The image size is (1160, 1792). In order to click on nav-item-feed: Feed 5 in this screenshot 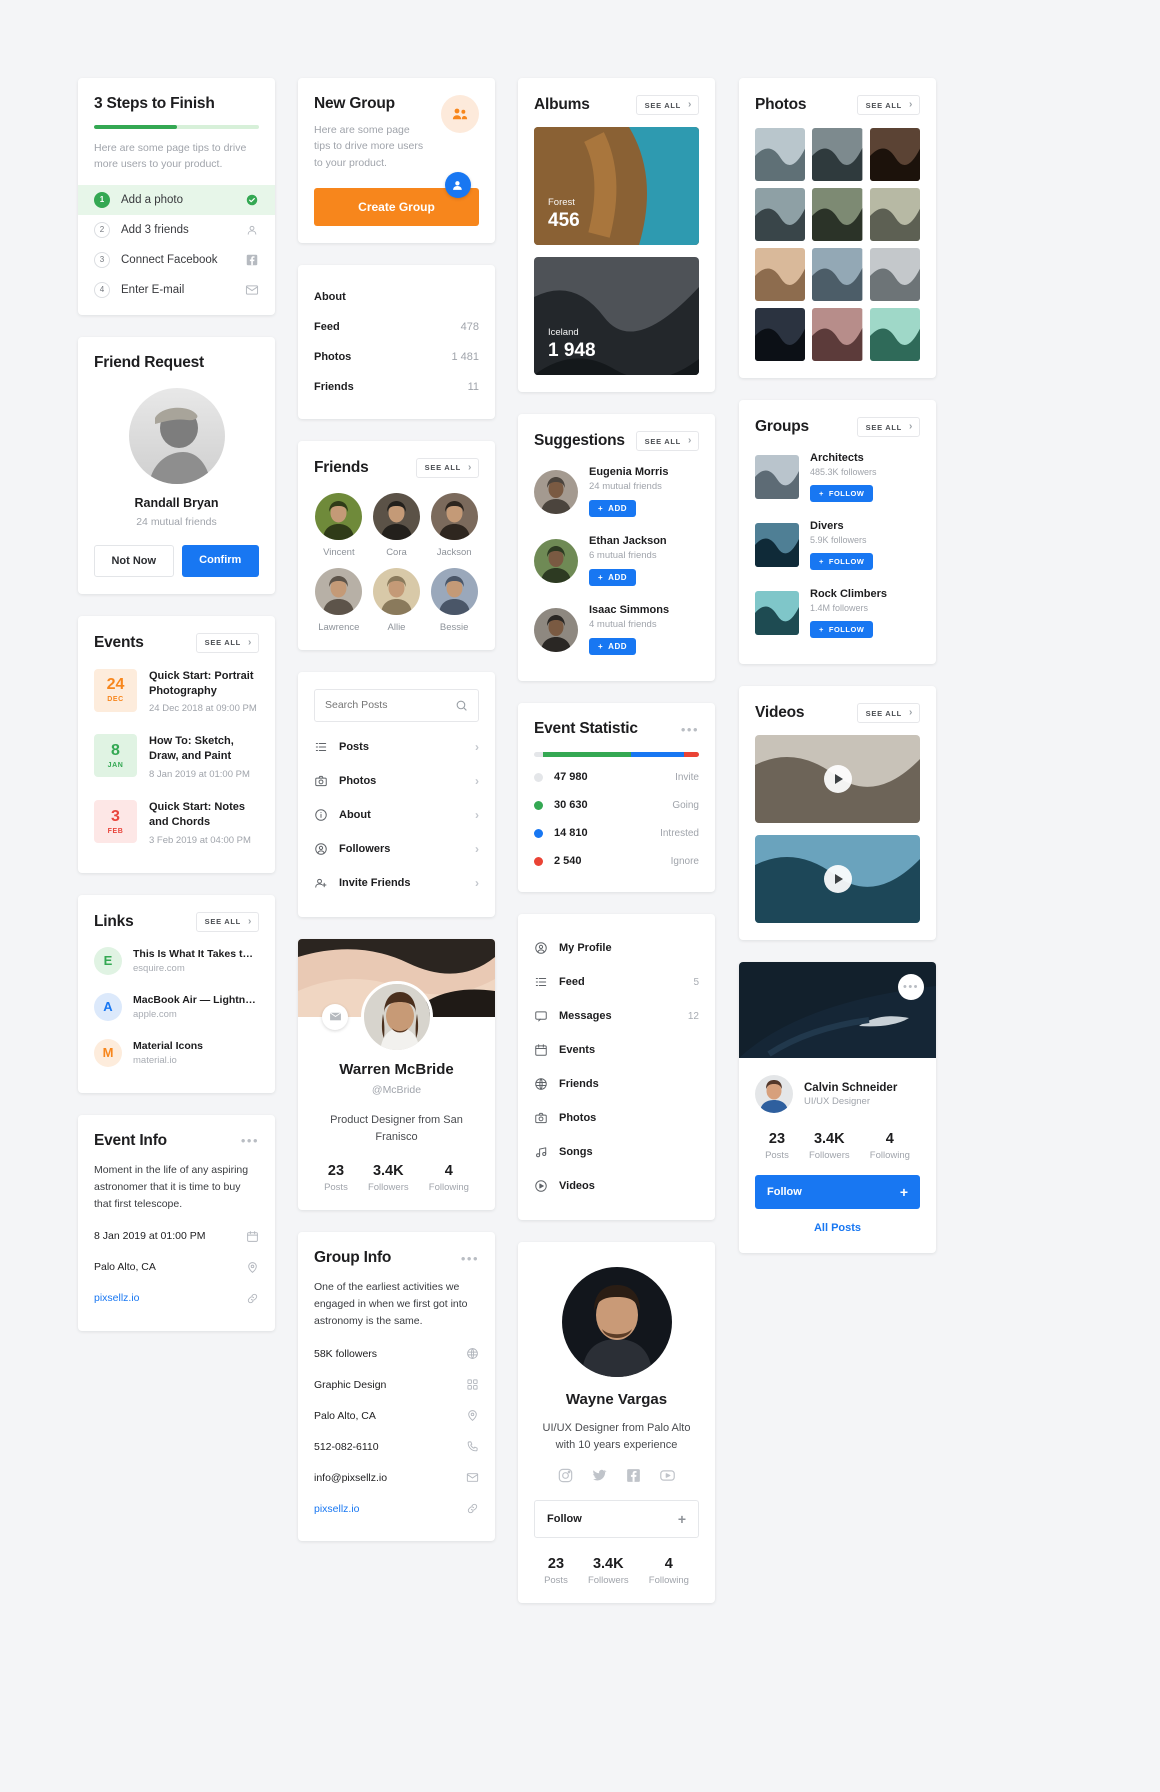, I will do `click(616, 982)`.